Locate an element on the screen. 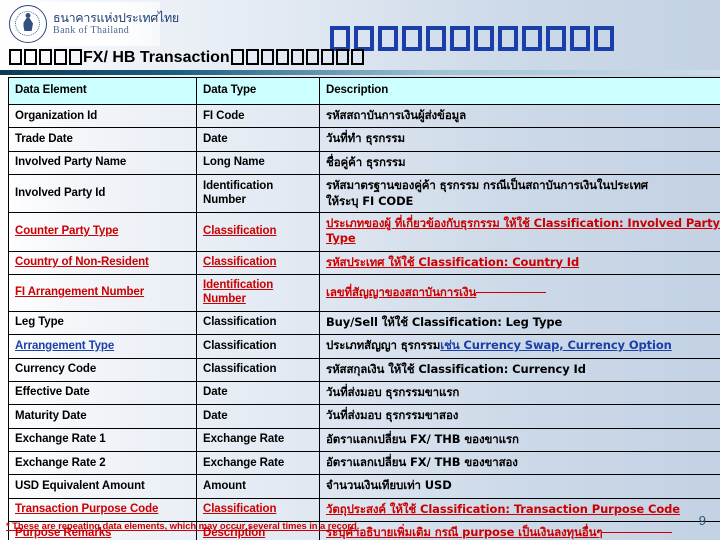 This screenshot has width=720, height=540. page-number: 9 is located at coordinates (702, 520).